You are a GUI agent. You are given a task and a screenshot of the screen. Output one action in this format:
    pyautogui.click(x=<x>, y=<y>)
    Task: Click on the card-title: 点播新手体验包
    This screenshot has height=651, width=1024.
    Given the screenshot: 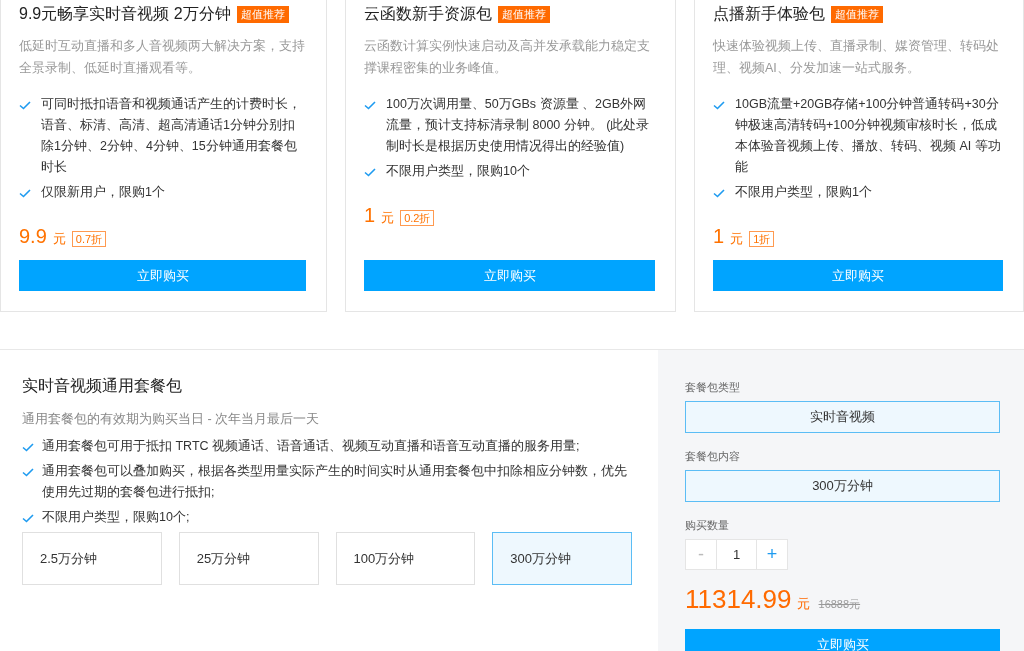 What is the action you would take?
    pyautogui.click(x=769, y=13)
    